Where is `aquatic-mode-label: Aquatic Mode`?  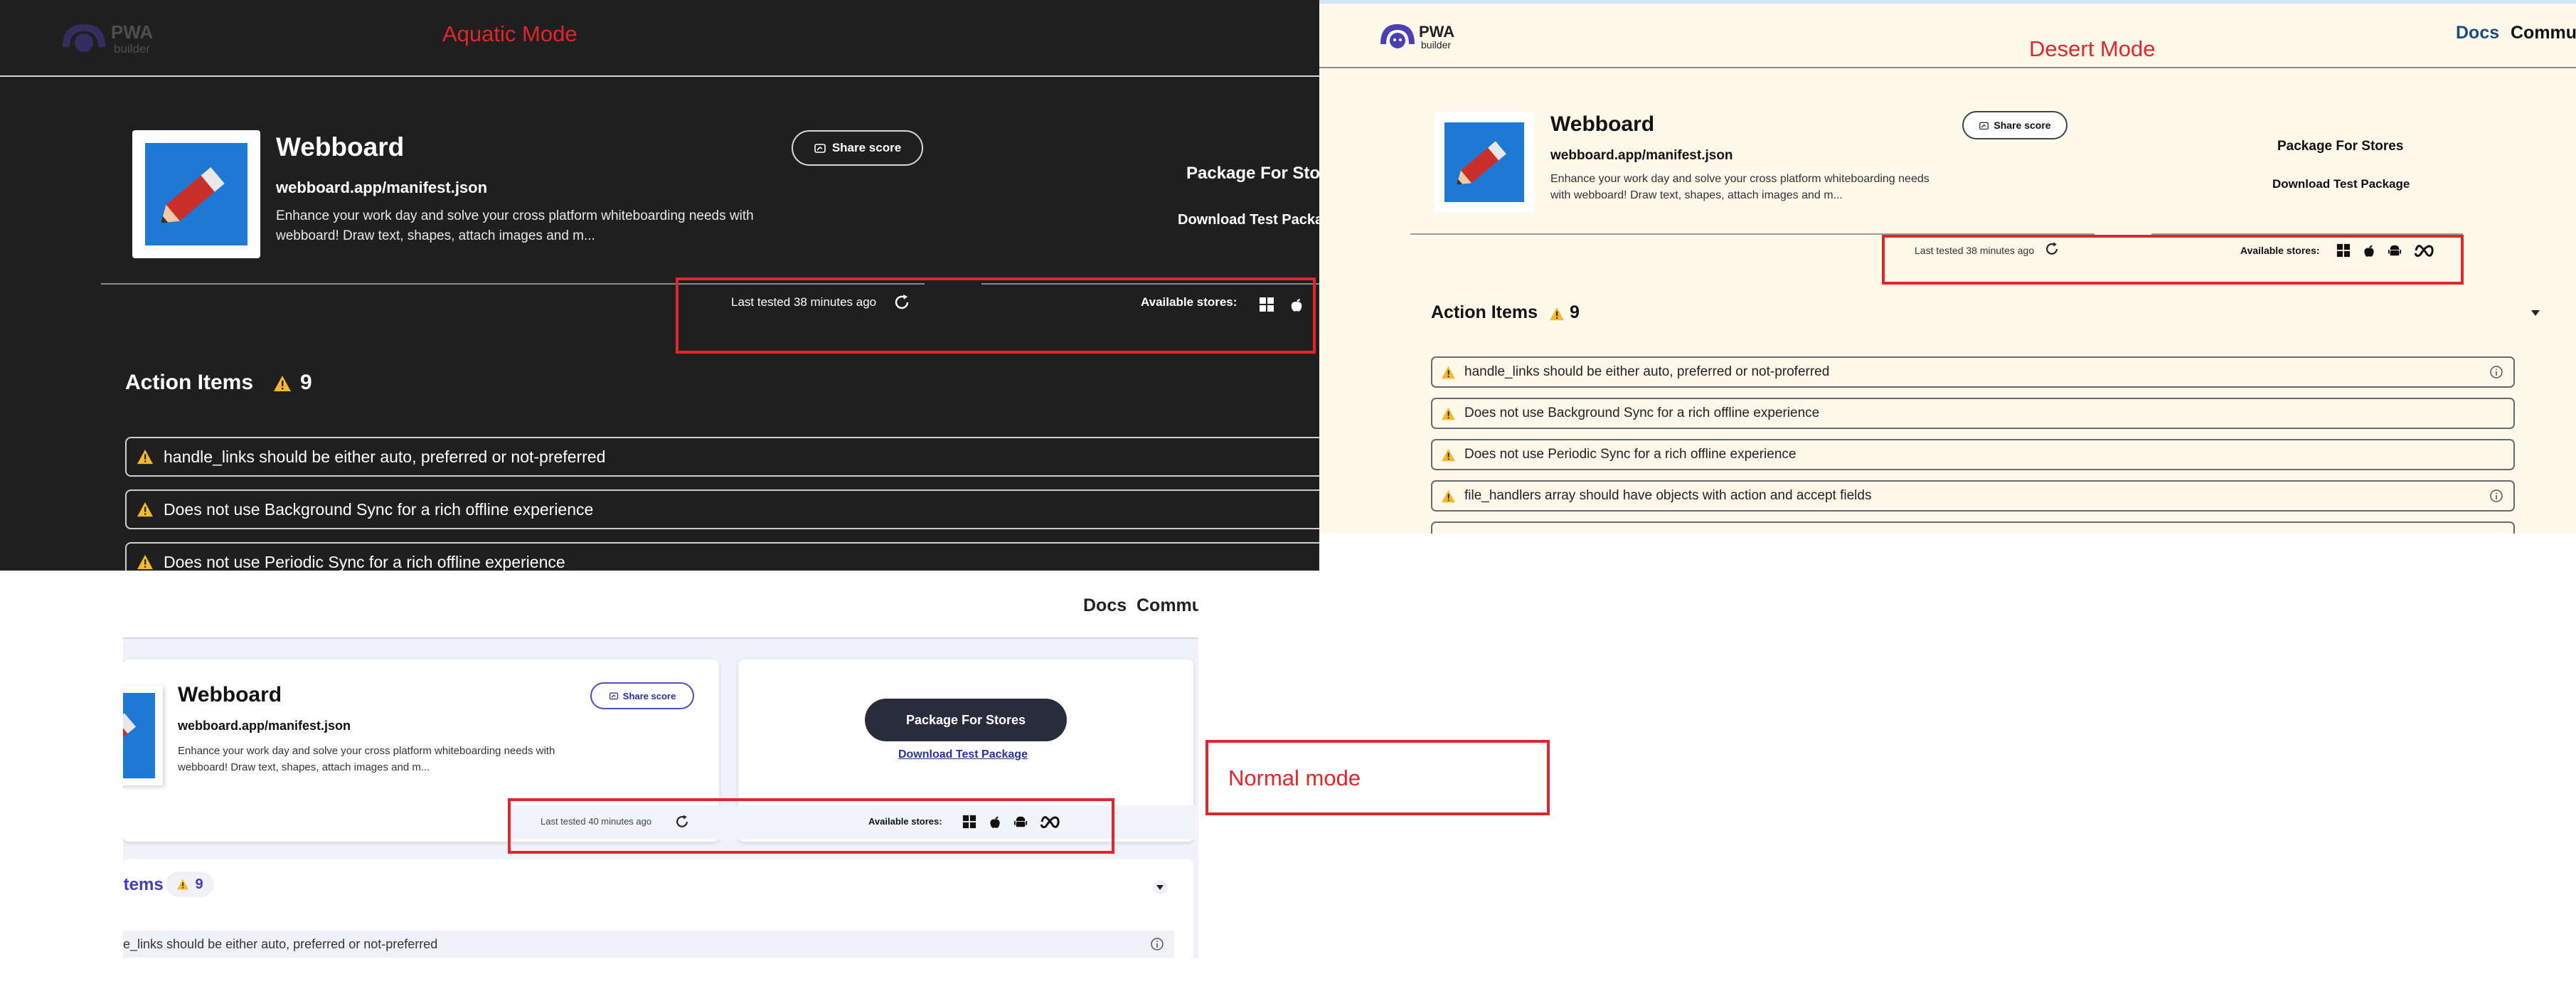
aquatic-mode-label: Aquatic Mode is located at coordinates (510, 33).